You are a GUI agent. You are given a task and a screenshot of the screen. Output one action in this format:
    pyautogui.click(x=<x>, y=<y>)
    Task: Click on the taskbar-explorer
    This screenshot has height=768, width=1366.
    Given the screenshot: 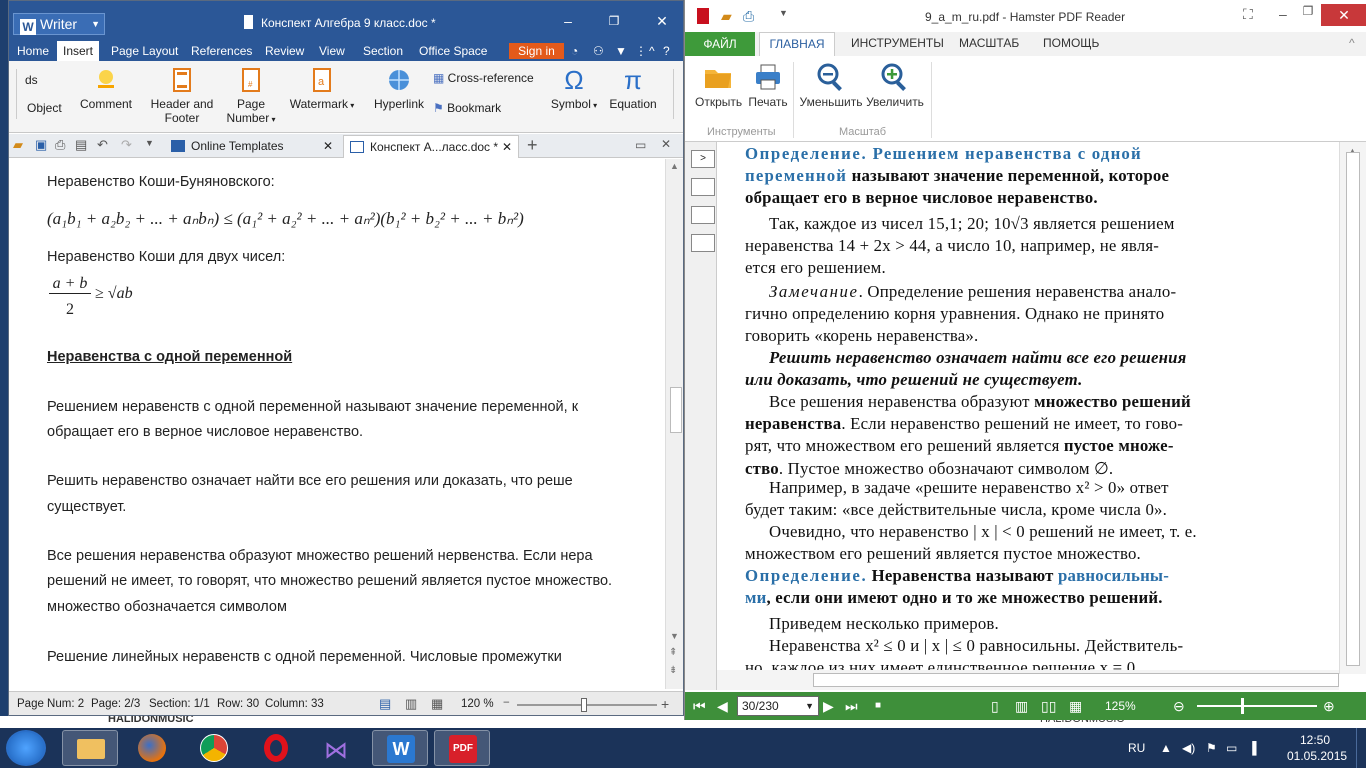 What is the action you would take?
    pyautogui.click(x=90, y=748)
    